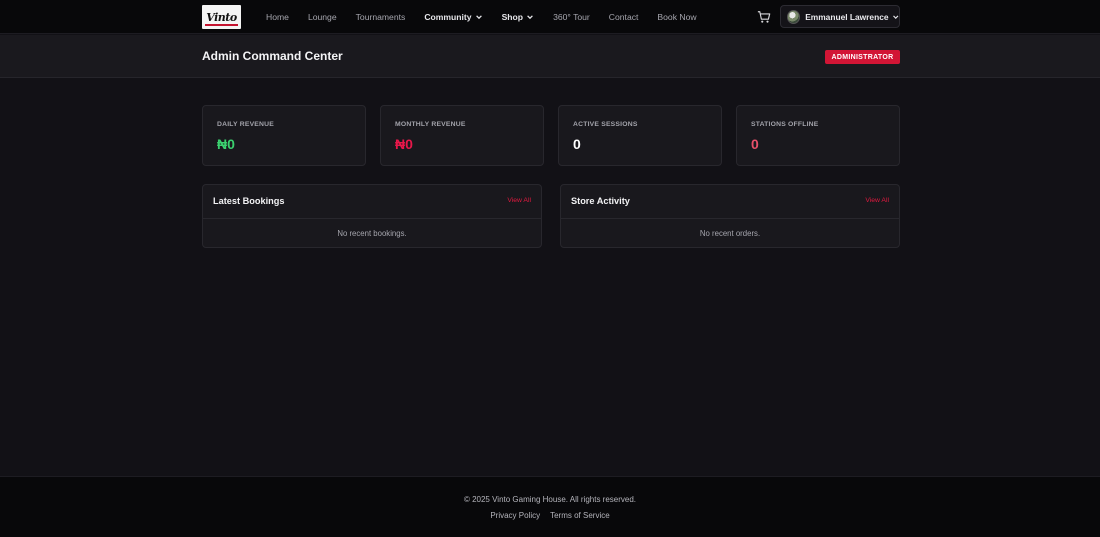  Describe the element at coordinates (571, 17) in the screenshot. I see `nav-link-360-tour: 360° Tour` at that location.